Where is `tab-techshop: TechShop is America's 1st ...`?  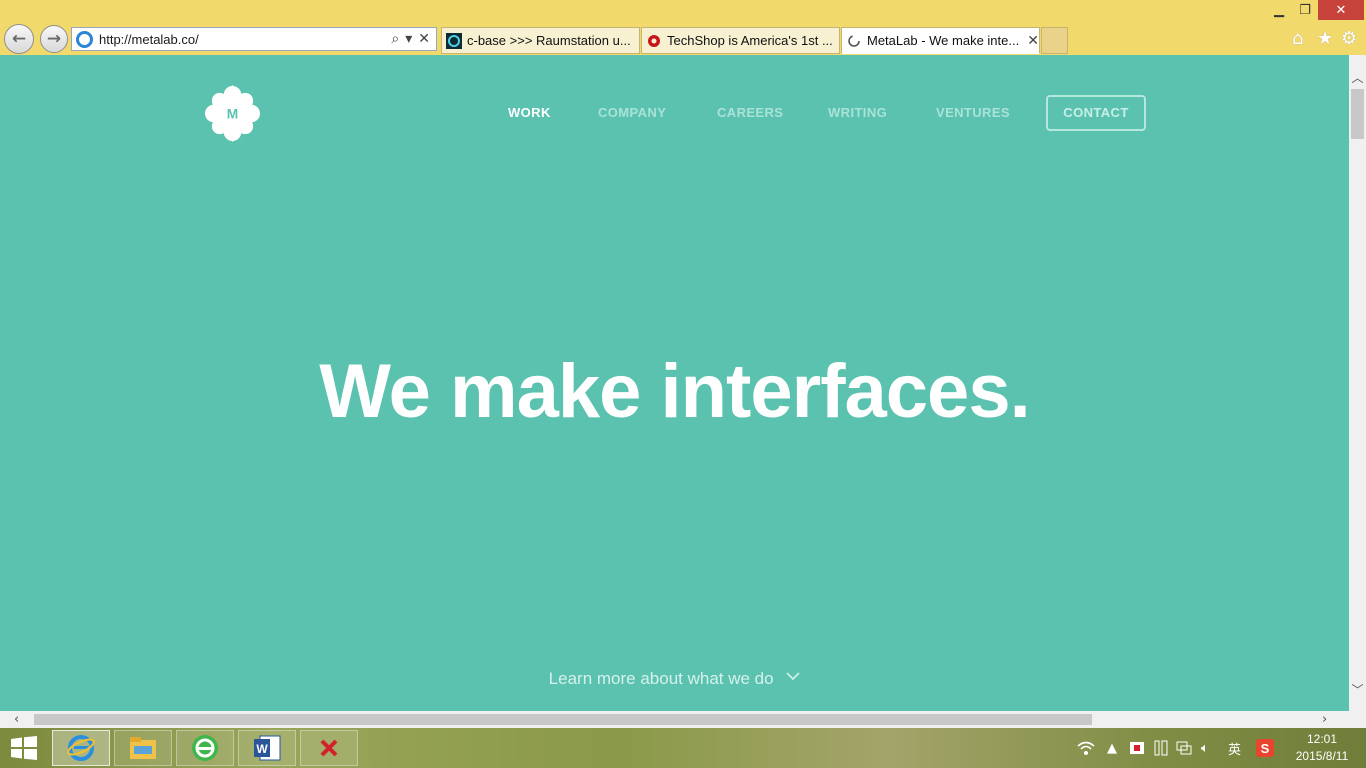
tab-techshop: TechShop is America's 1st ... is located at coordinates (740, 40).